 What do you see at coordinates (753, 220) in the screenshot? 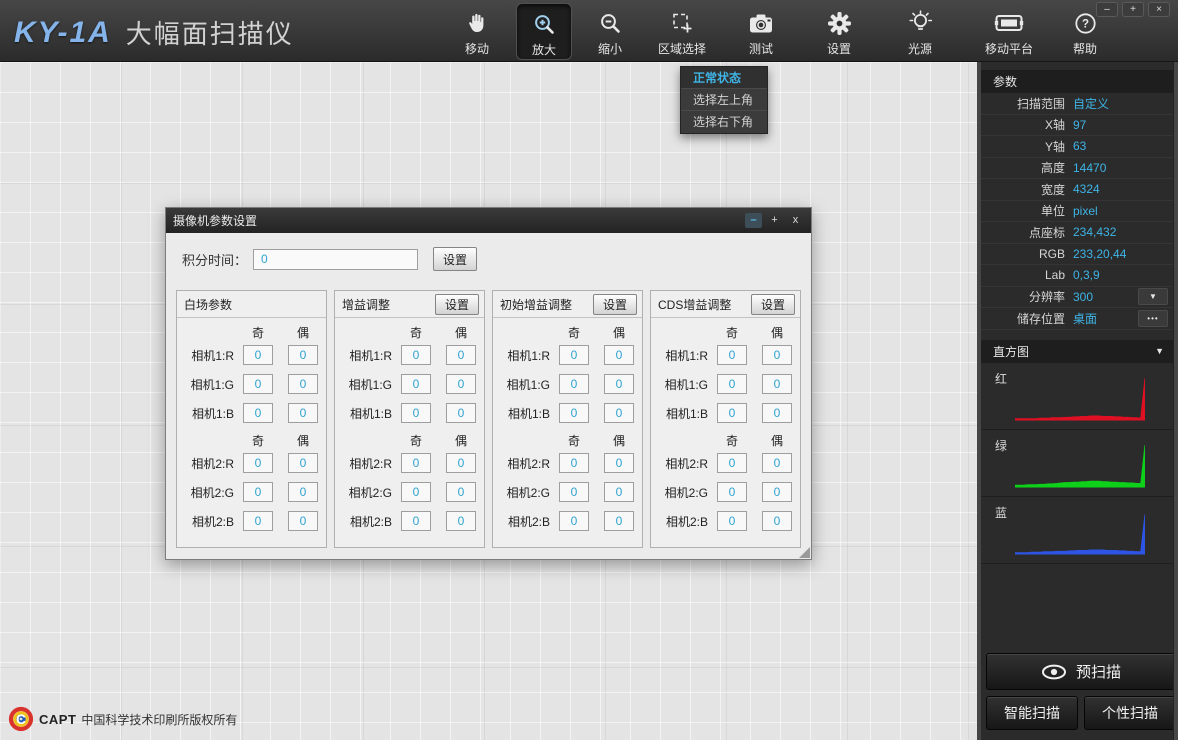
I see `dialog-minimize-button: –` at bounding box center [753, 220].